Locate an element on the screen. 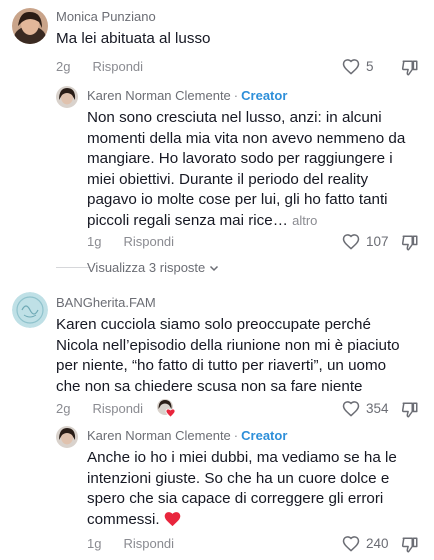 Image resolution: width=434 pixels, height=560 pixels. like-count: 354 is located at coordinates (377, 408).